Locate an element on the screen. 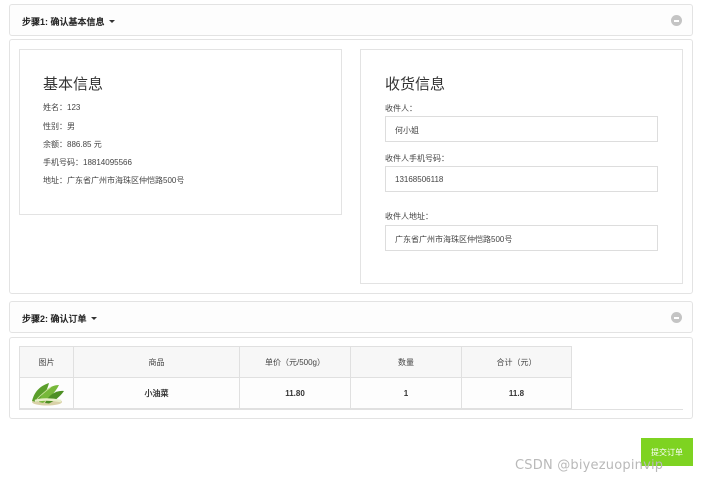 This screenshot has height=485, width=709. step1-panel-header: 步骤1: 确认基本信息 is located at coordinates (351, 20).